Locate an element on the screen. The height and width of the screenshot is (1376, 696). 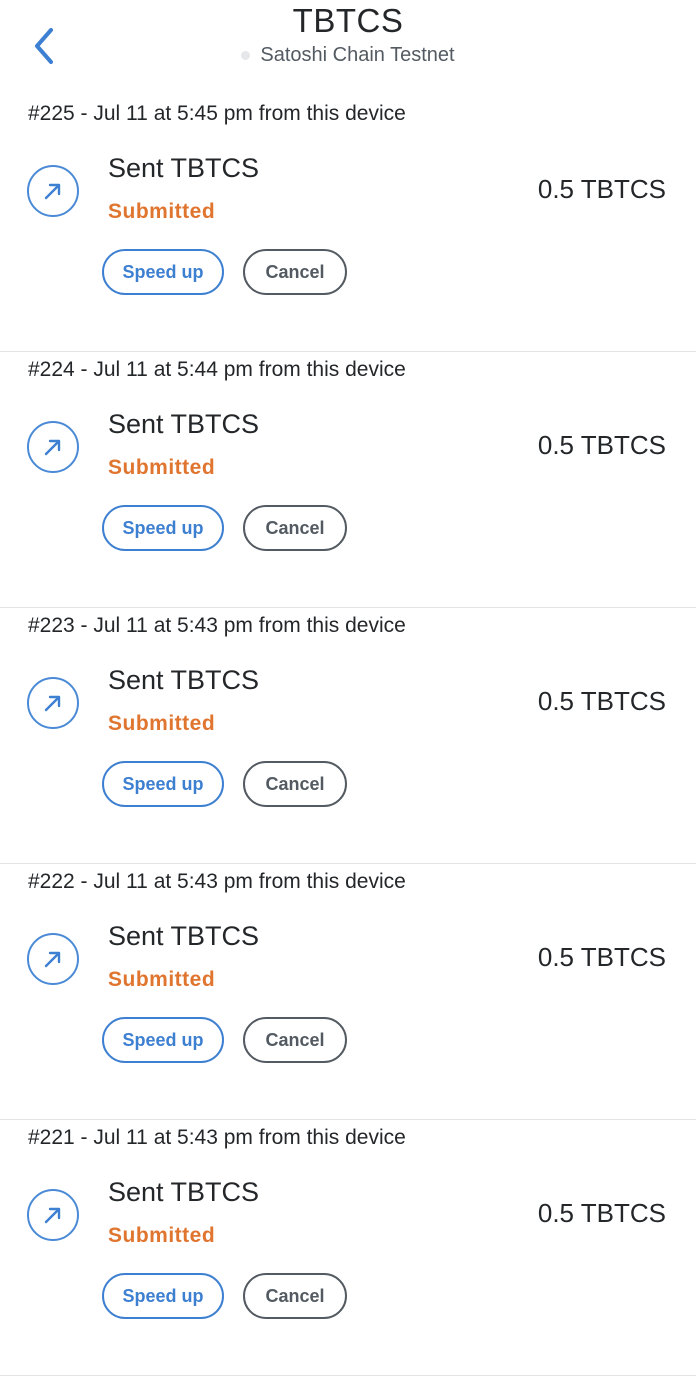
header: TBTCS Satoshi Chain Testnet is located at coordinates (348, 48).